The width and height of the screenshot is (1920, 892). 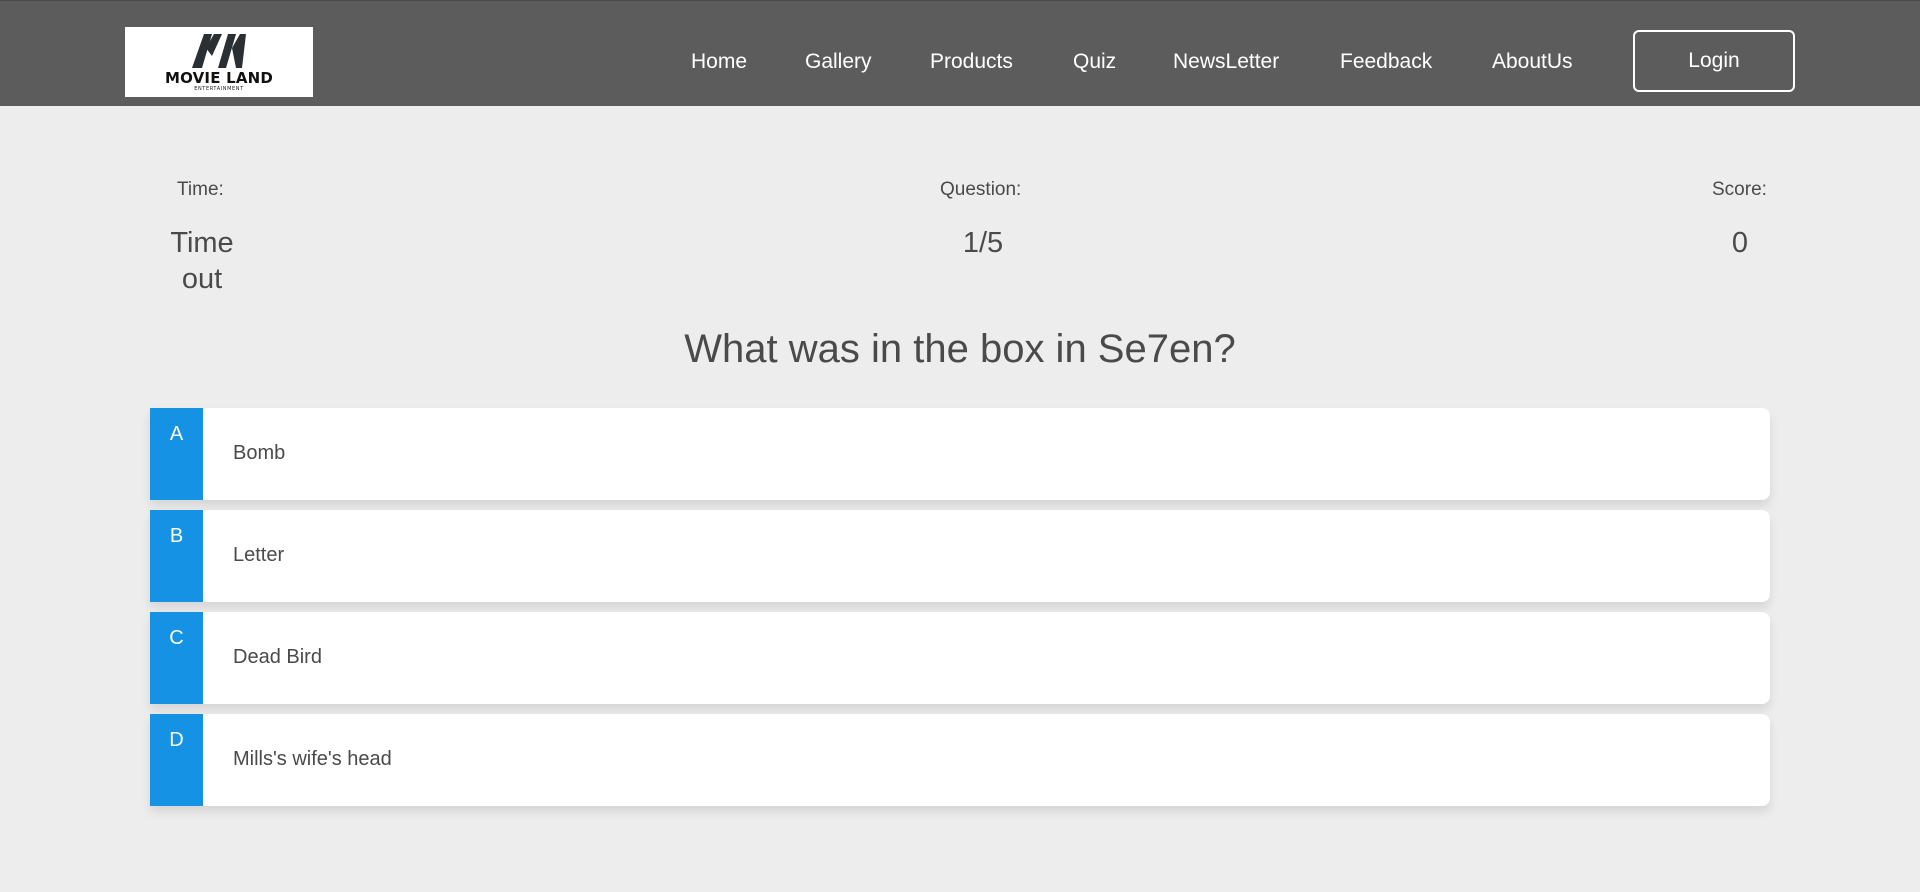 What do you see at coordinates (312, 759) in the screenshot?
I see `option-text-d: Mills's wife's head` at bounding box center [312, 759].